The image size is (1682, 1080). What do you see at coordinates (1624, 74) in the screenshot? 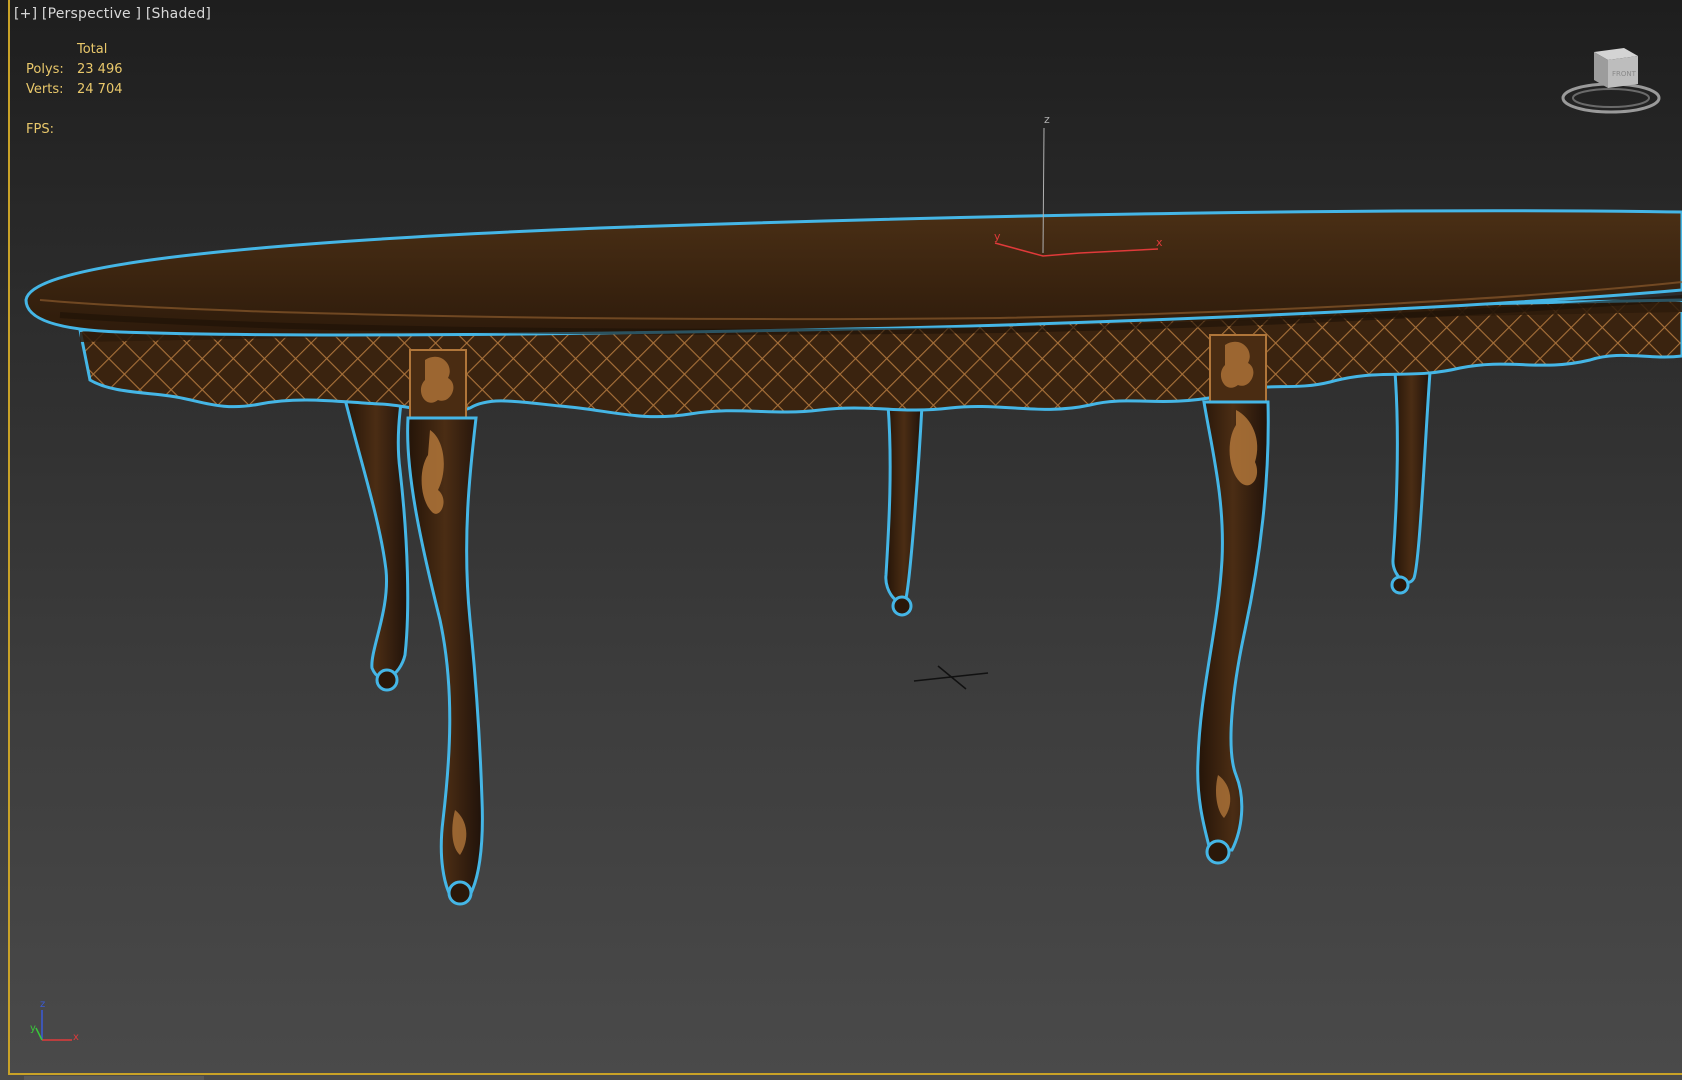
I see `viewcube-face-label: FRONT` at bounding box center [1624, 74].